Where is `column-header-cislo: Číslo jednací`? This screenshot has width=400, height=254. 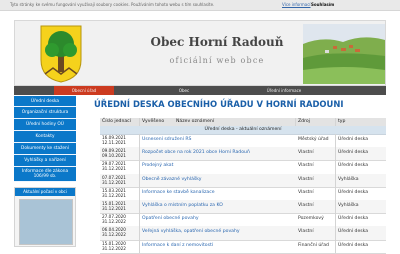 column-header-cislo: Číslo jednací is located at coordinates (116, 121).